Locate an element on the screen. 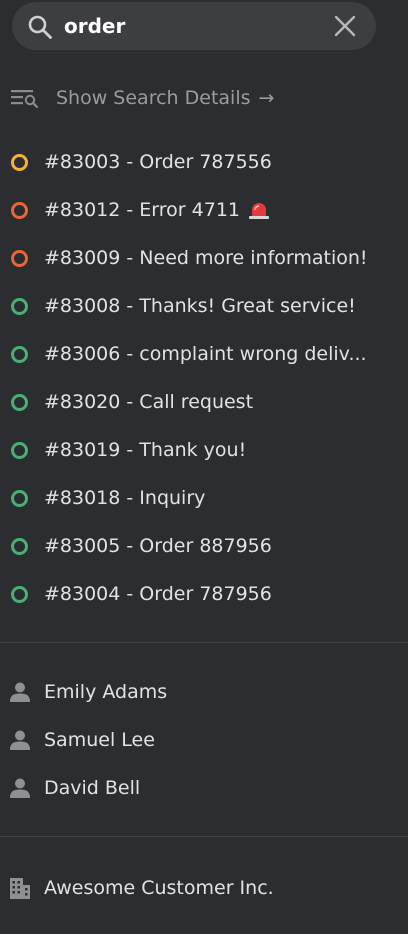 Image resolution: width=408 pixels, height=934 pixels. ticket-row: #83012 - Error 4711 is located at coordinates (204, 210).